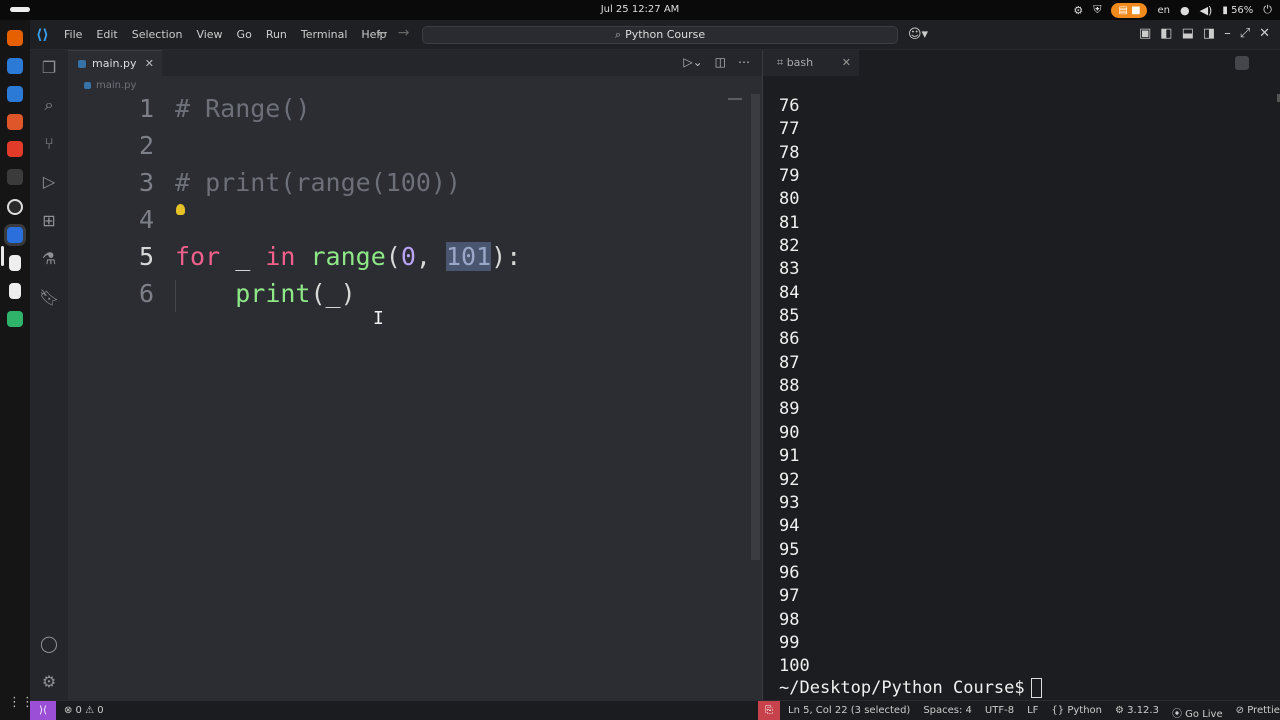 The width and height of the screenshot is (1280, 720). Describe the element at coordinates (1172, 10) in the screenshot. I see `system-tray: ⚙ ⛨ ▤ ■ en ● ◀) ▮ 56% ⏻` at that location.